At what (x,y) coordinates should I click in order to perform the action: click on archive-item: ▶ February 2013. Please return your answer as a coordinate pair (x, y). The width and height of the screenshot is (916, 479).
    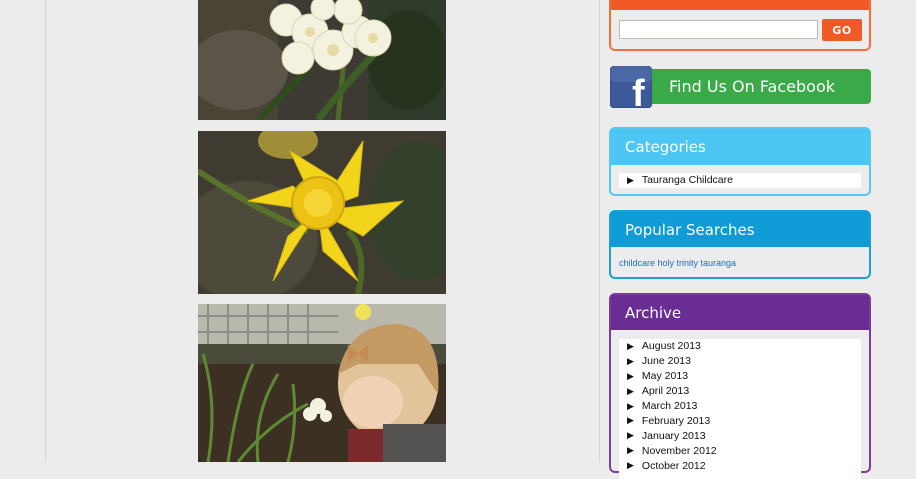
    Looking at the image, I should click on (740, 420).